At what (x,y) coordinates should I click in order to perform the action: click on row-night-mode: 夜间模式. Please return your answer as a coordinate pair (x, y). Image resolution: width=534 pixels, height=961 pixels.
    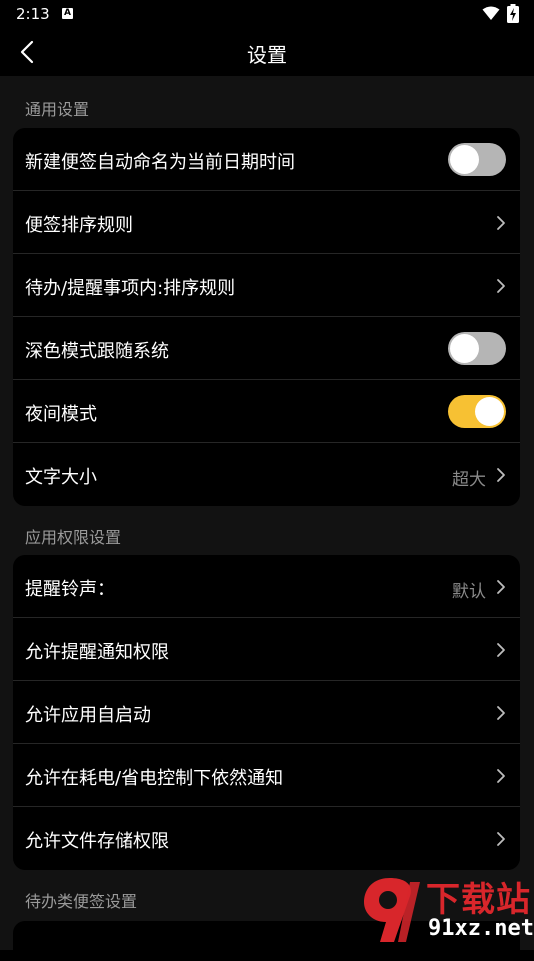
    Looking at the image, I should click on (266, 411).